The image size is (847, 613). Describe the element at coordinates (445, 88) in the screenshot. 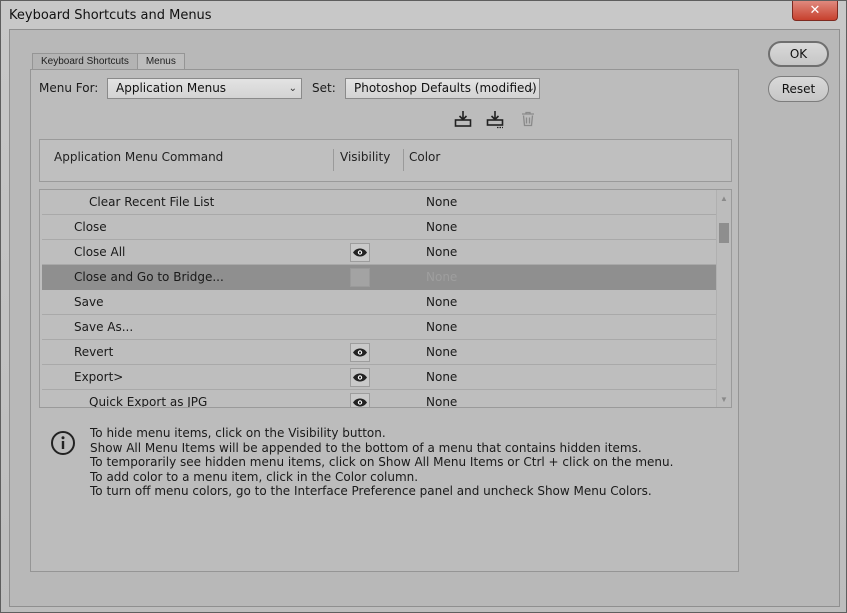

I see `set-value: Photoshop Defaults (modified)` at that location.